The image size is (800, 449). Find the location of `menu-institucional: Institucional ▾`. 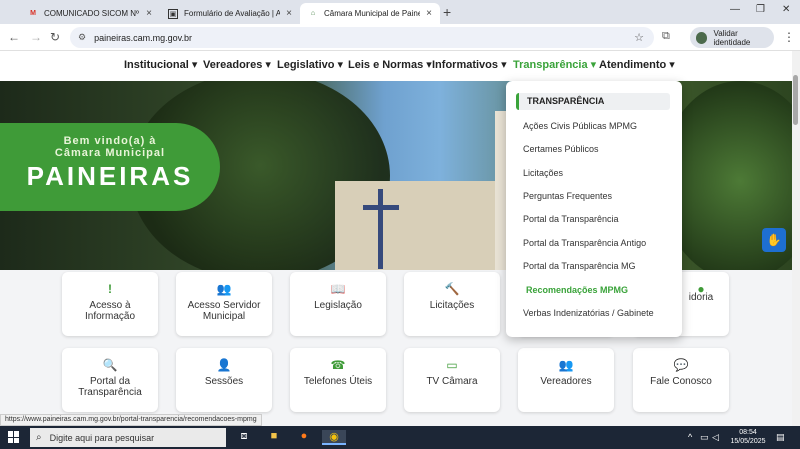

menu-institucional: Institucional ▾ is located at coordinates (160, 64).